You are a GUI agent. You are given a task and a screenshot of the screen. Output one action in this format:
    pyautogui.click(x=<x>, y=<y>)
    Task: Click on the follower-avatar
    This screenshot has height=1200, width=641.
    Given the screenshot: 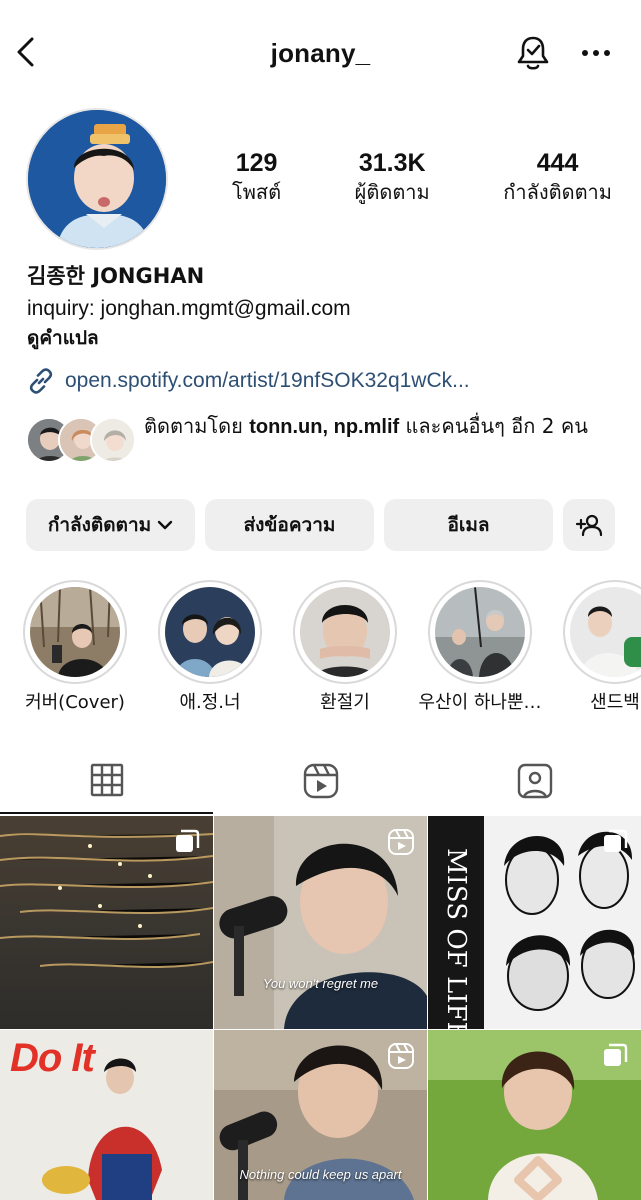 What is the action you would take?
    pyautogui.click(x=113, y=440)
    